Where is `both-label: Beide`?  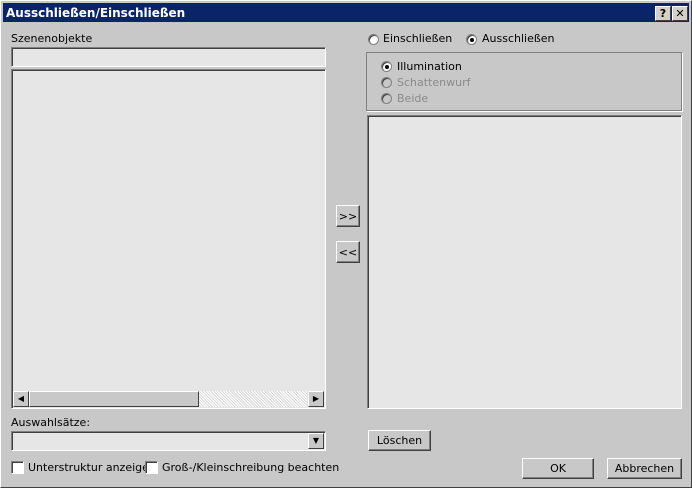 both-label: Beide is located at coordinates (413, 98).